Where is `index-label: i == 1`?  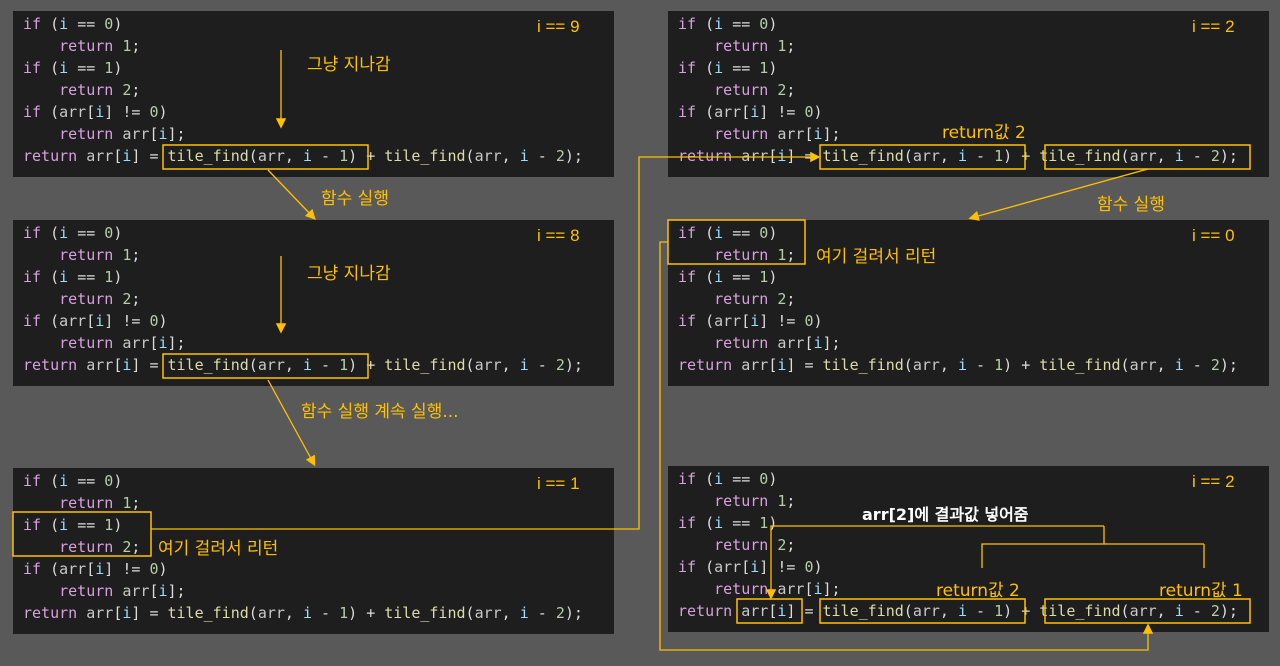
index-label: i == 1 is located at coordinates (558, 483).